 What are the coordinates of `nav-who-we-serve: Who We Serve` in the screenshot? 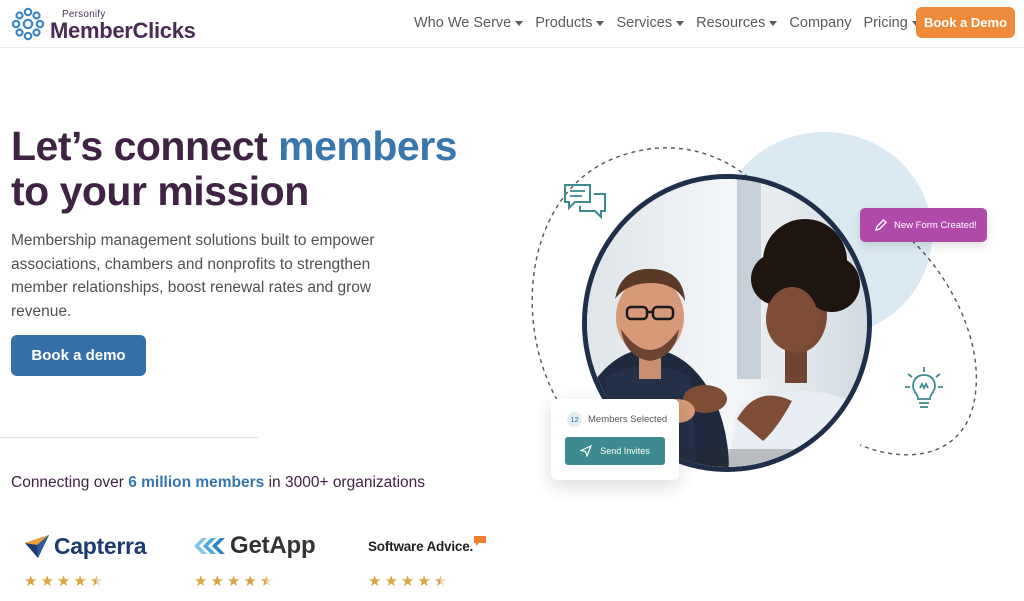 It's located at (469, 23).